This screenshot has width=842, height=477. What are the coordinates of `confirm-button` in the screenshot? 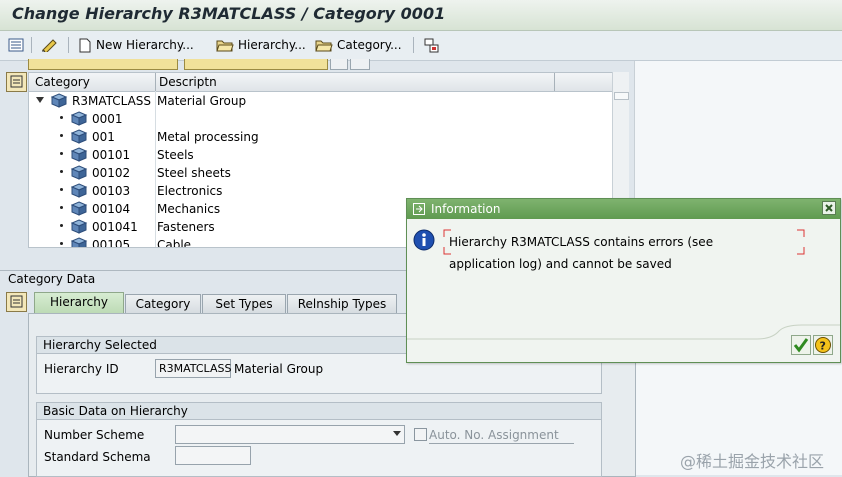 It's located at (801, 345).